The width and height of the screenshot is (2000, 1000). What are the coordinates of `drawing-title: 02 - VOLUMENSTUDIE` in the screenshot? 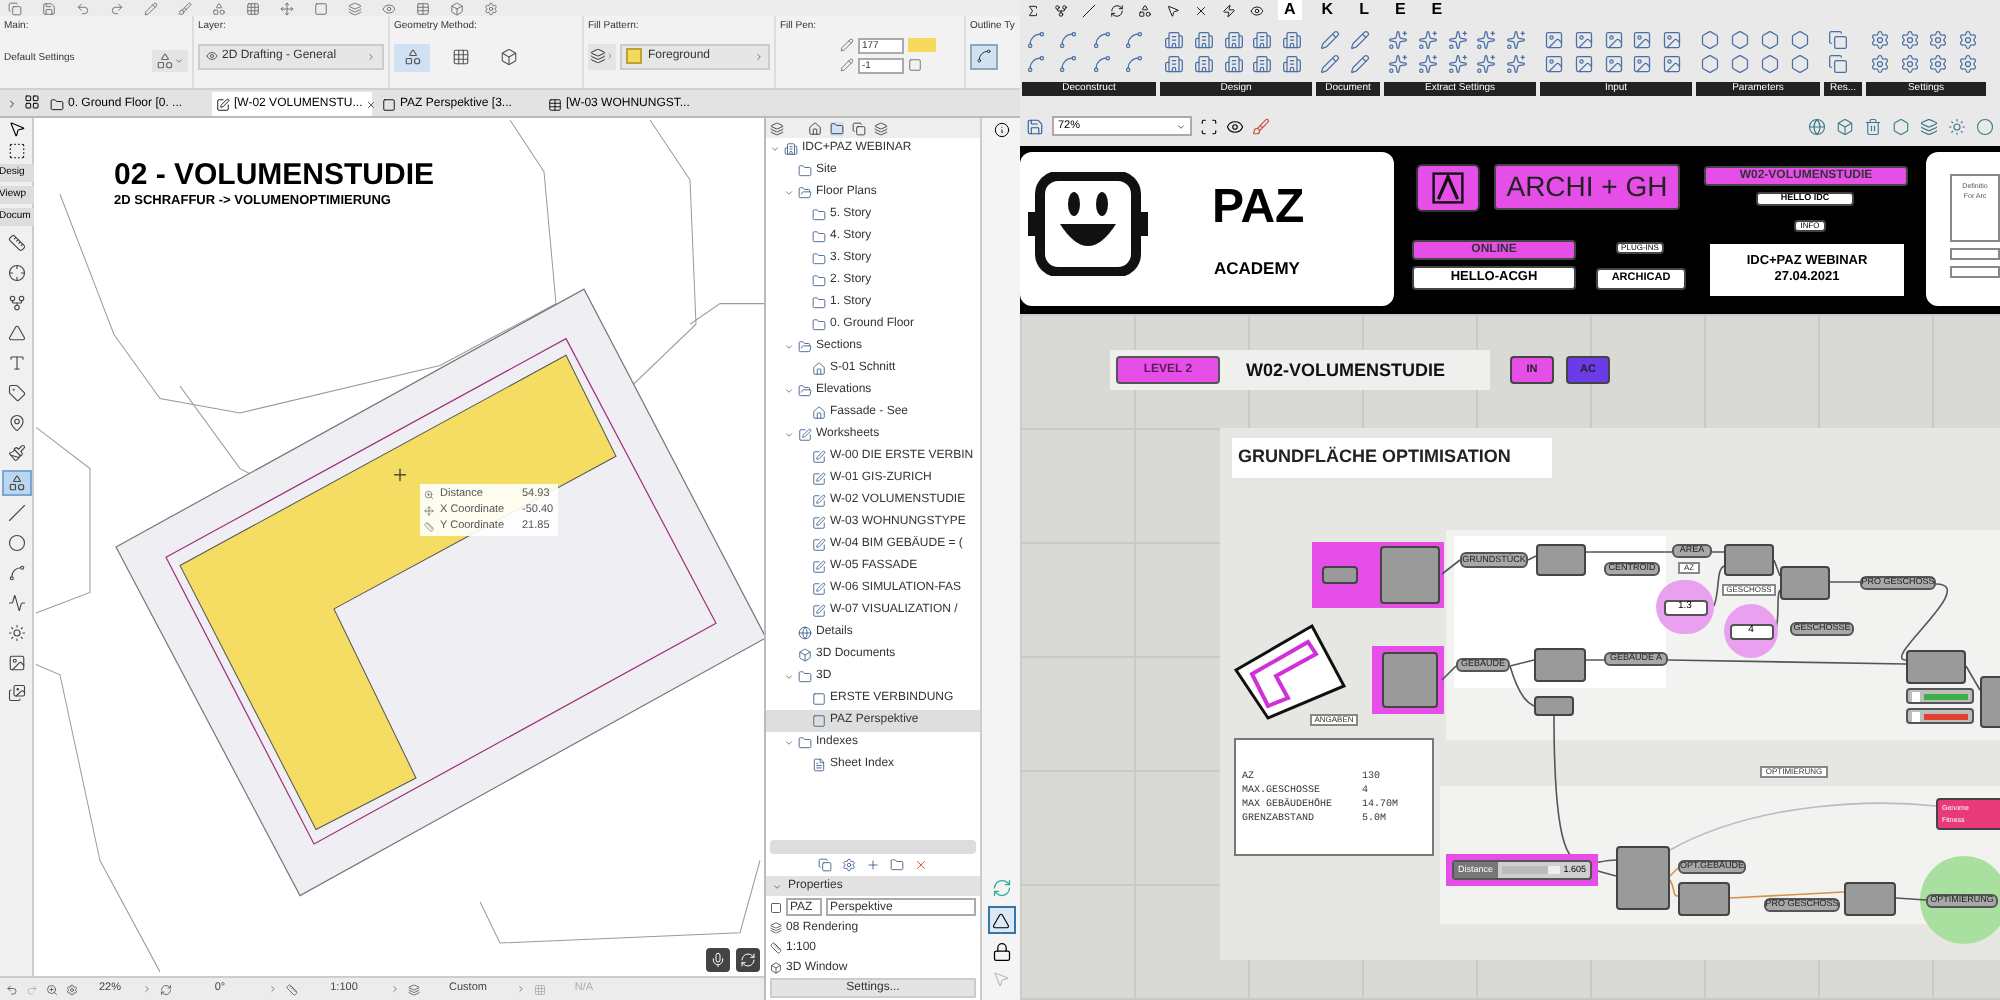 It's located at (274, 176).